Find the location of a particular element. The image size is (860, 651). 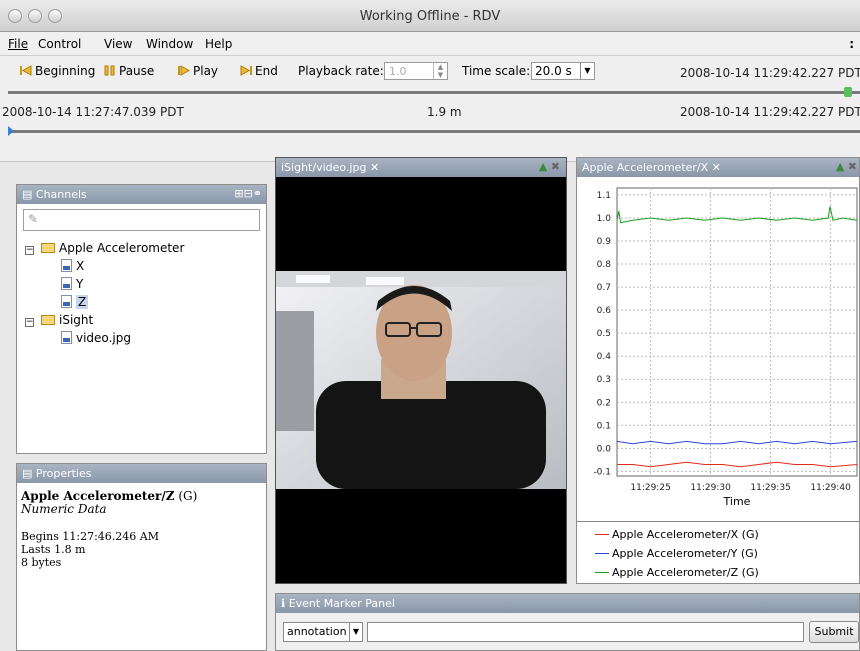

event-title: Event Marker Panel is located at coordinates (341, 603).